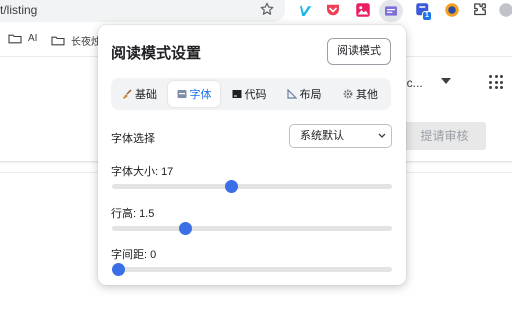 The image size is (512, 320). I want to click on bookmark-star-icon, so click(267, 9).